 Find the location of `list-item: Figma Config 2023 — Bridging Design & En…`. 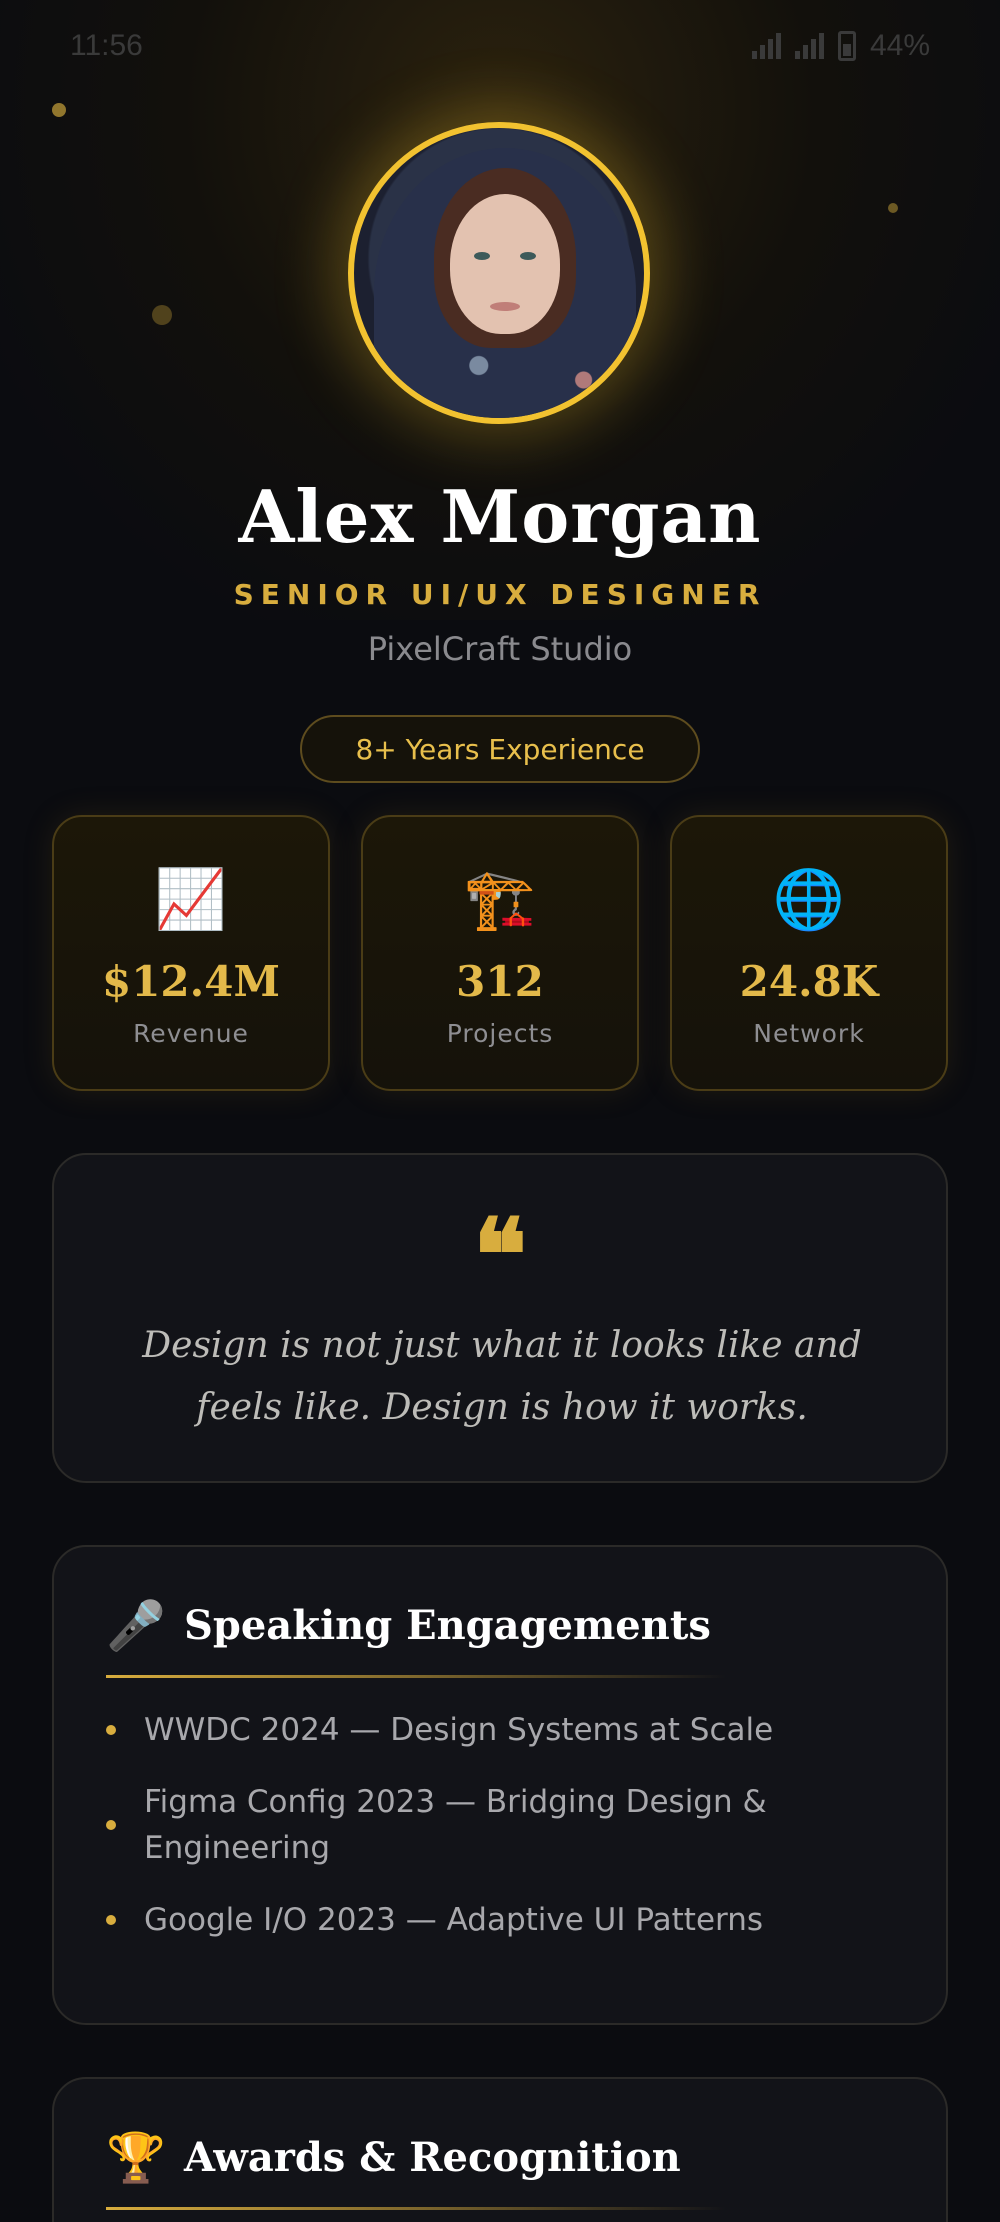

list-item: Figma Config 2023 — Bridging Design & En… is located at coordinates (502, 1825).